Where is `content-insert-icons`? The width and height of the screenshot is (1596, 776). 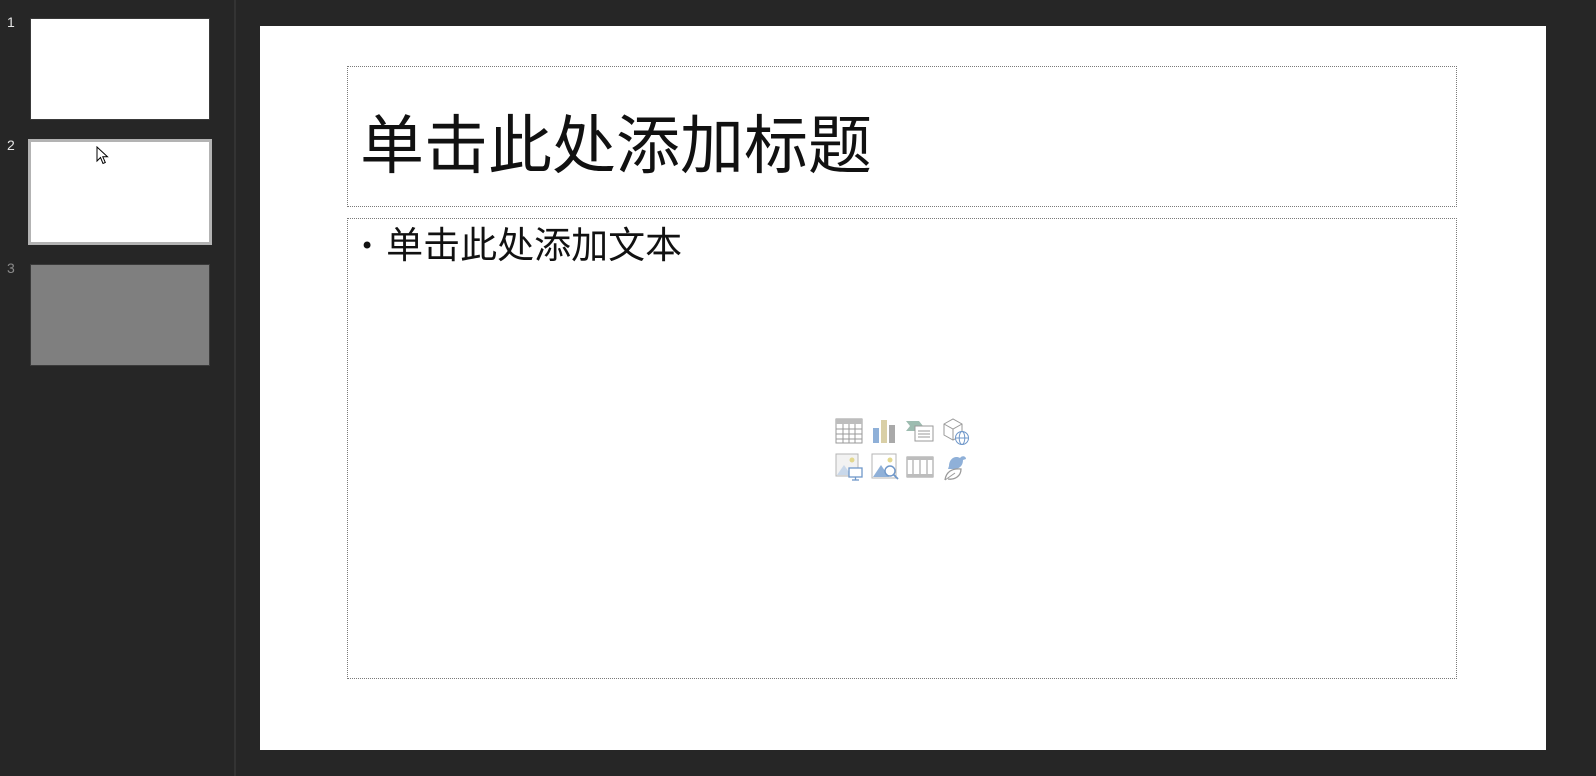
content-insert-icons is located at coordinates (905, 450).